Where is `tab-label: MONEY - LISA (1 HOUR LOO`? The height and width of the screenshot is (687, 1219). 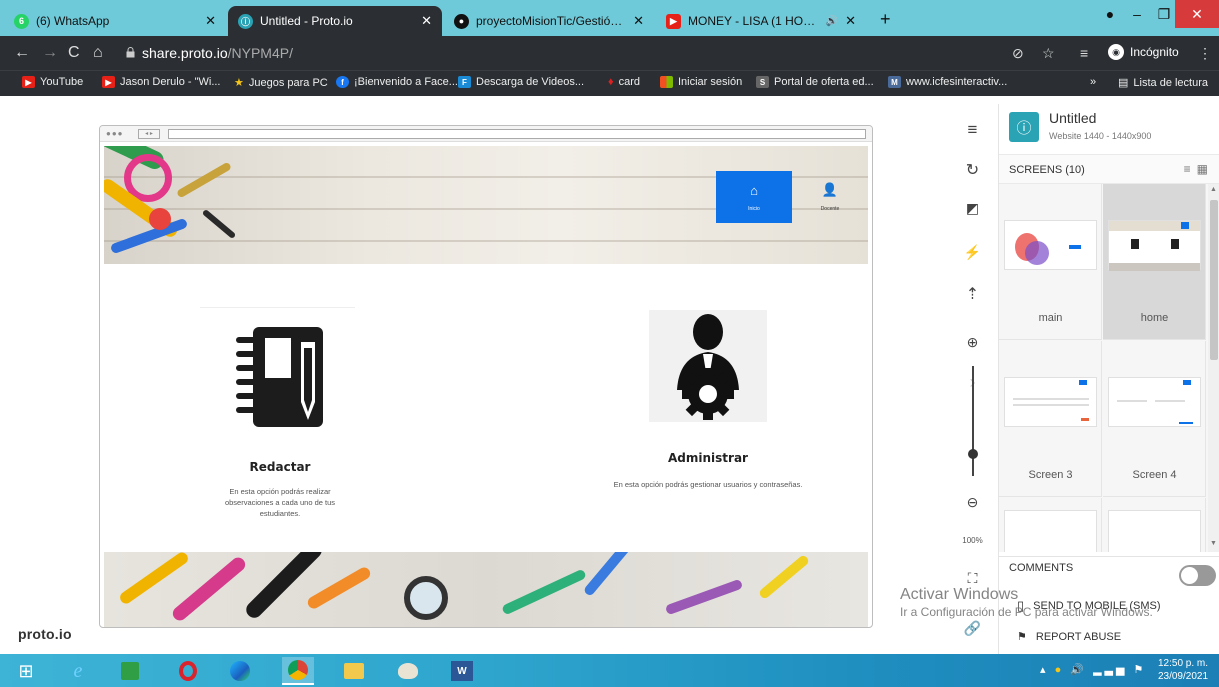
tab-label: MONEY - LISA (1 HOUR LOO is located at coordinates (753, 21).